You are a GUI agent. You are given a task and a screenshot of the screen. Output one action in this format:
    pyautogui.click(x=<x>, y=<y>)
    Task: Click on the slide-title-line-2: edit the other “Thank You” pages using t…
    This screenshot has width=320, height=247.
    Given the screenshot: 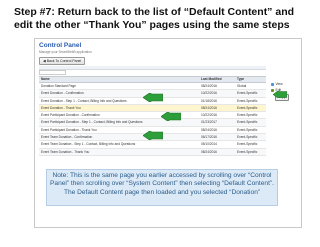 What is the action you would take?
    pyautogui.click(x=152, y=25)
    